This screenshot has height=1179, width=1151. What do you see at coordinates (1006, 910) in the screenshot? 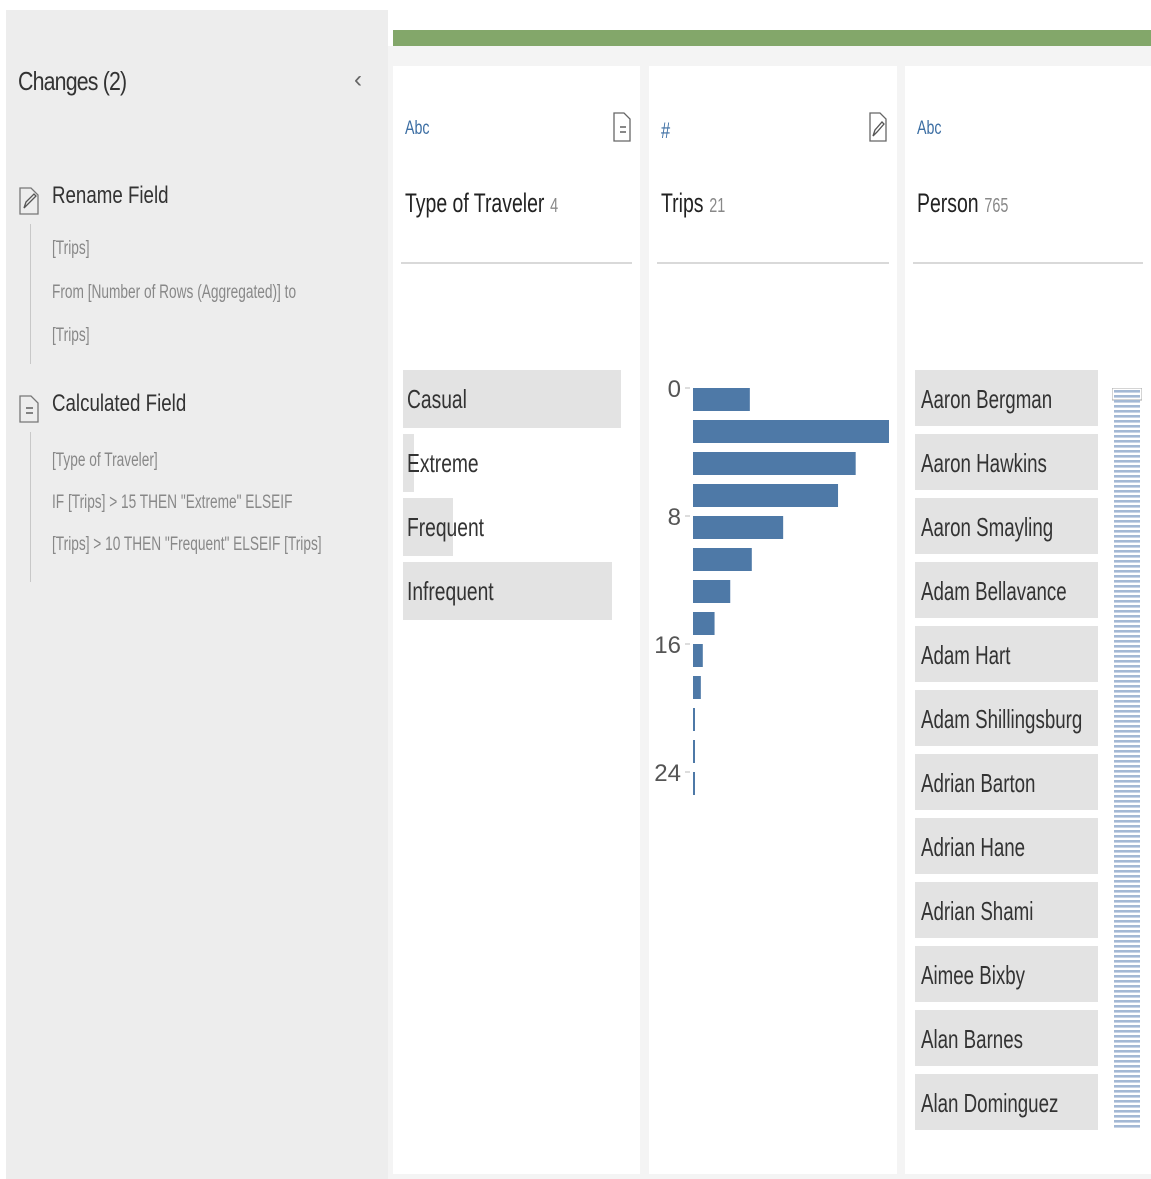
I see `person-row: Adrian Shami` at bounding box center [1006, 910].